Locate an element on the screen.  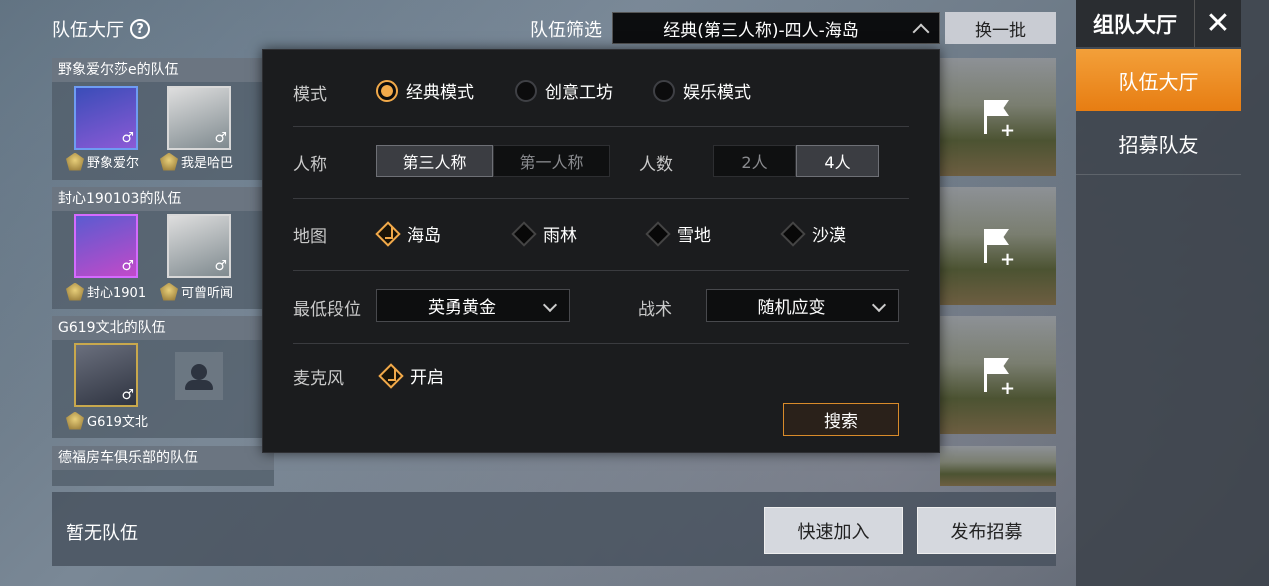
radio-checked-icon is located at coordinates (387, 90).